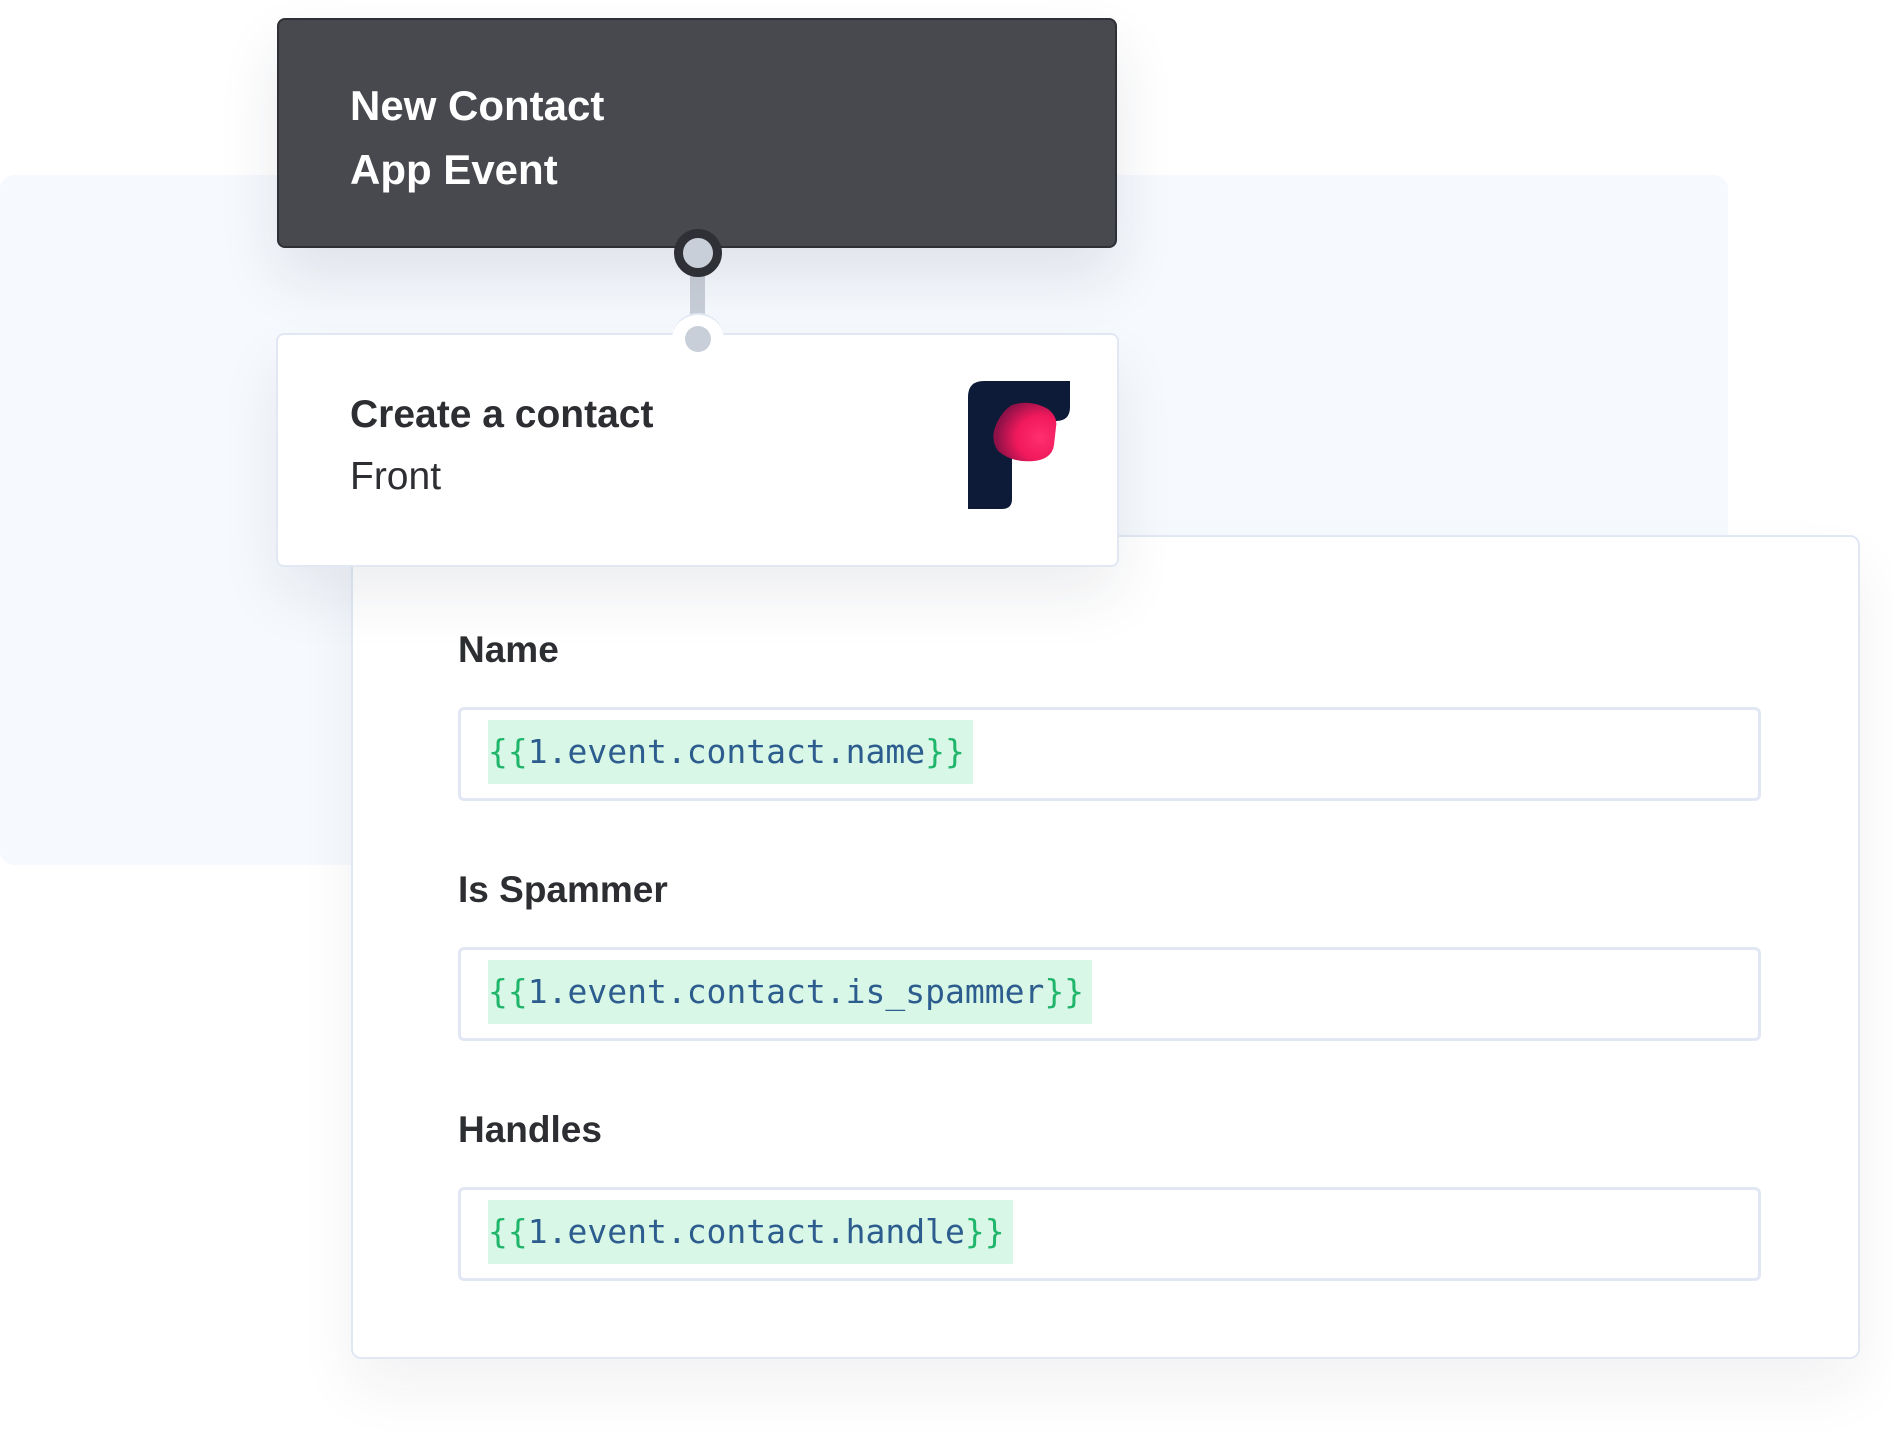  Describe the element at coordinates (396, 476) in the screenshot. I see `action-step-app-name: Front` at that location.